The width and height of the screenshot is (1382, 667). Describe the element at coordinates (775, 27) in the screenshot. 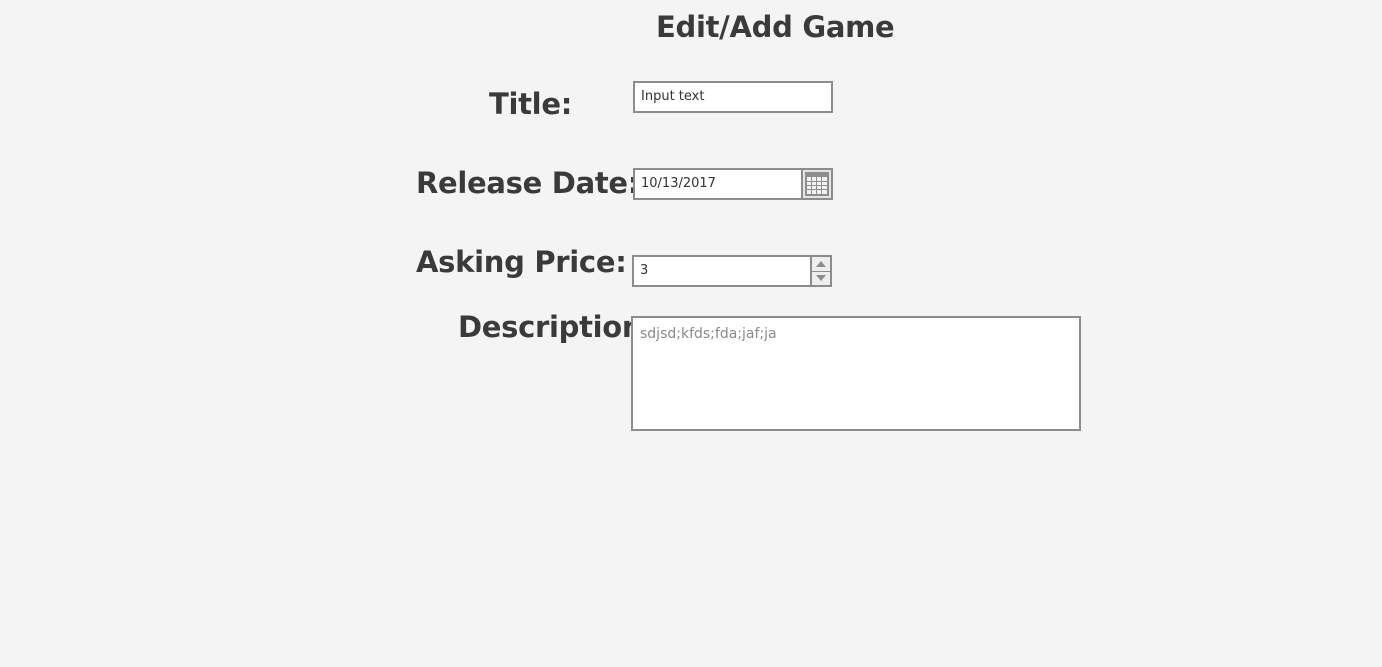

I see `page-title: Edit/Add Game` at that location.